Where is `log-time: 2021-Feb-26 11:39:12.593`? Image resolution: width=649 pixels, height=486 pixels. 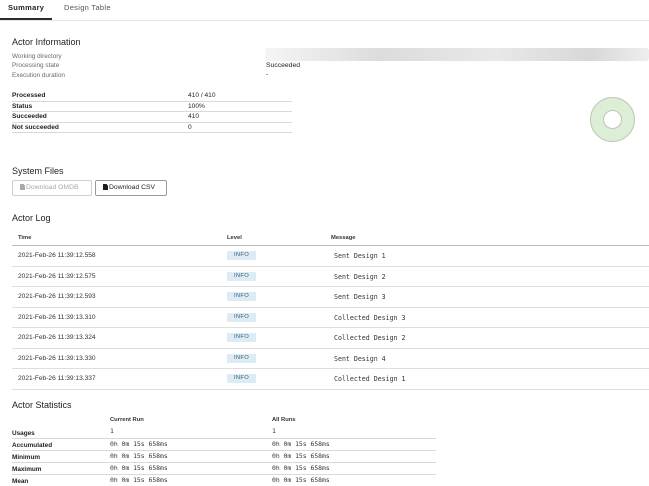 log-time: 2021-Feb-26 11:39:12.593 is located at coordinates (57, 296).